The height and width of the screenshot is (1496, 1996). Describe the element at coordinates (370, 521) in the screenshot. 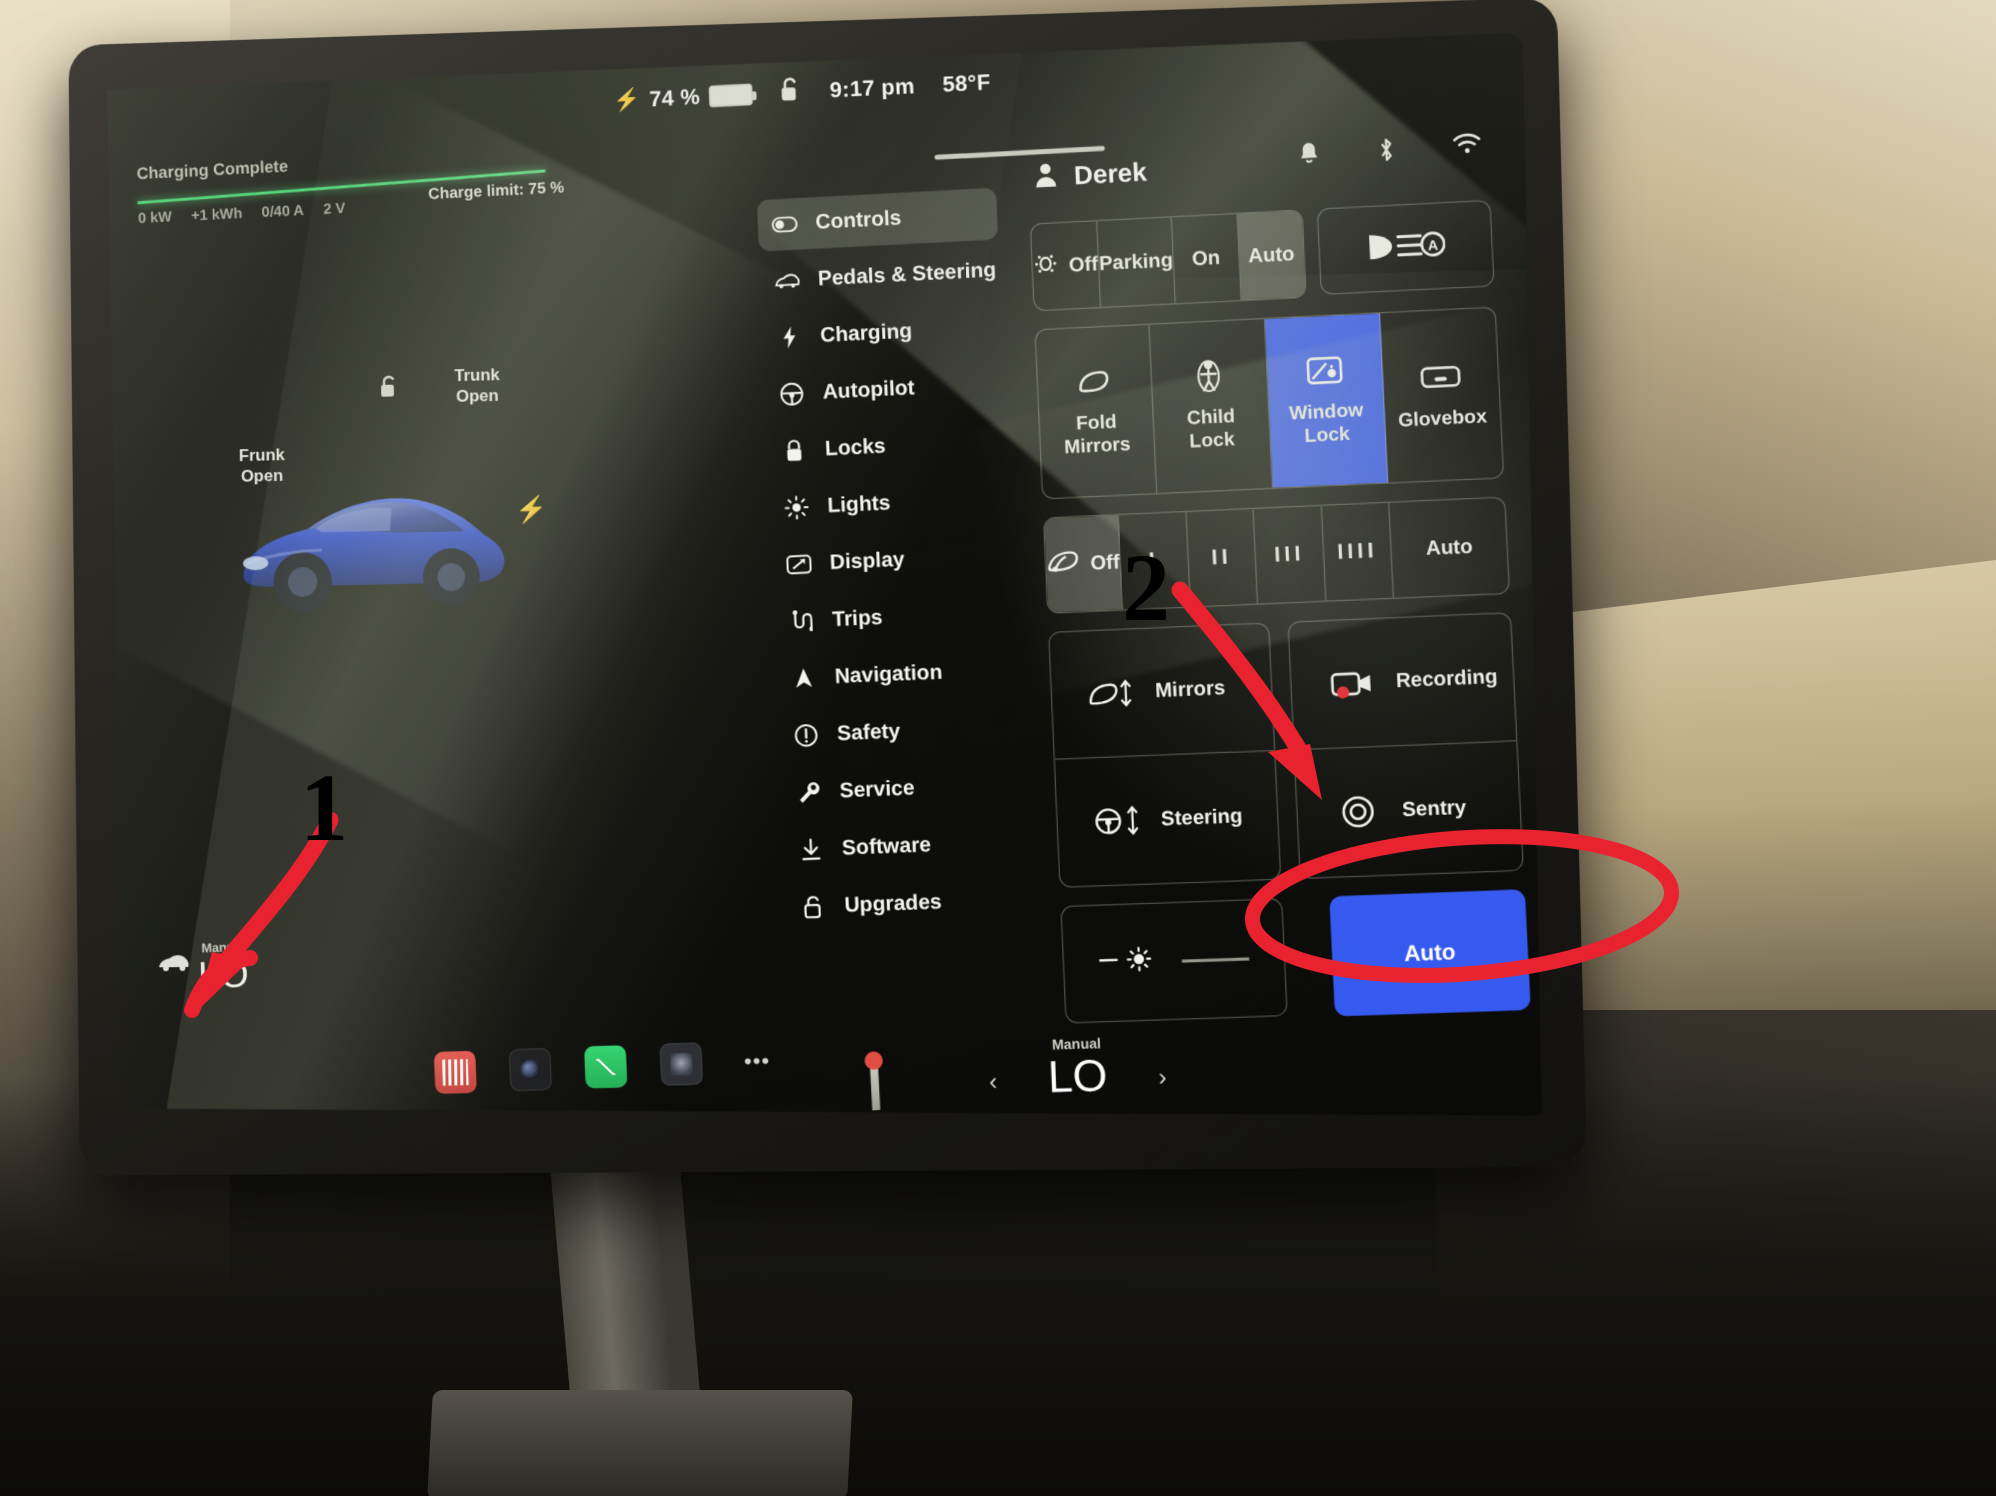

I see `car-visualization: Trunk Open Frunk Open ⚡` at that location.